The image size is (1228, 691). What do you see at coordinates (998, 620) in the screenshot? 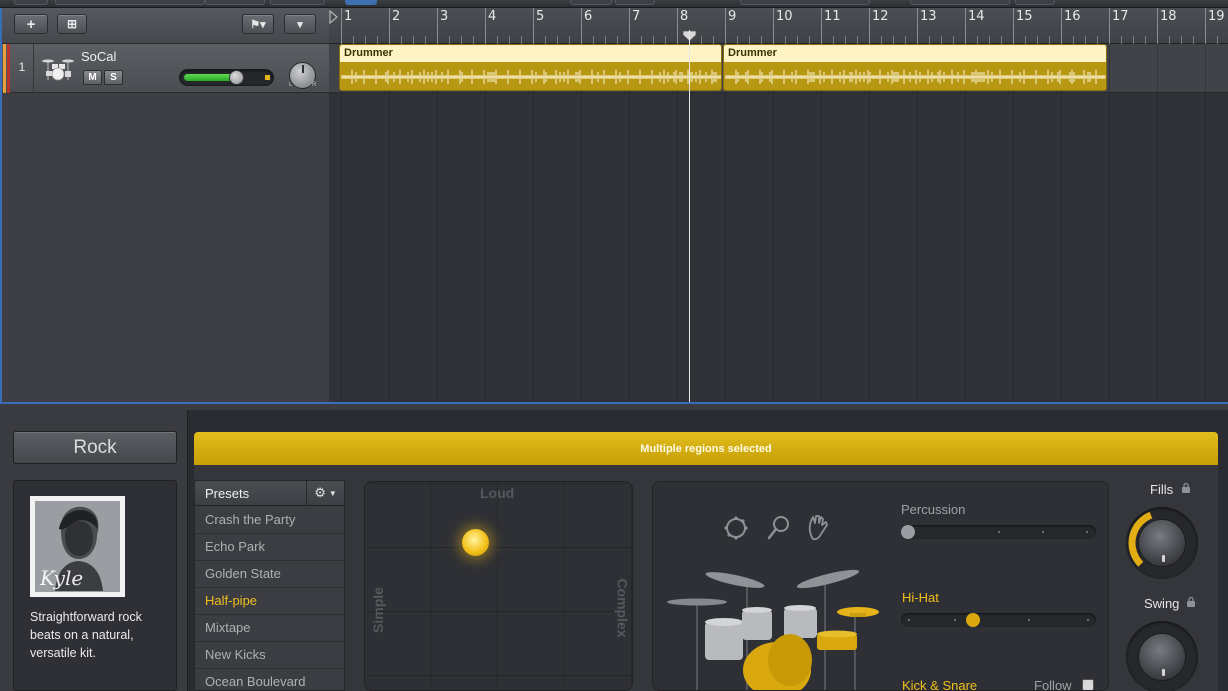
I see `hihat-slider` at bounding box center [998, 620].